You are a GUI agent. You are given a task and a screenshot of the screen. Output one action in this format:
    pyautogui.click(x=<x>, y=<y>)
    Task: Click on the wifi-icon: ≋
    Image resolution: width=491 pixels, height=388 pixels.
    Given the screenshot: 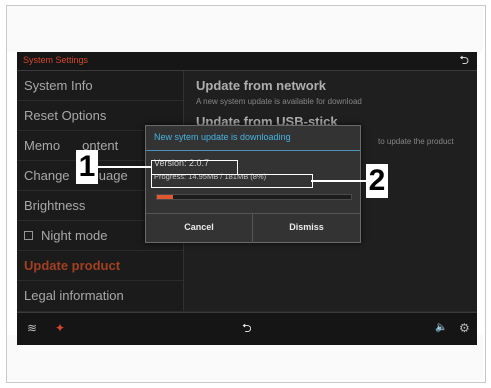 What is the action you would take?
    pyautogui.click(x=32, y=328)
    